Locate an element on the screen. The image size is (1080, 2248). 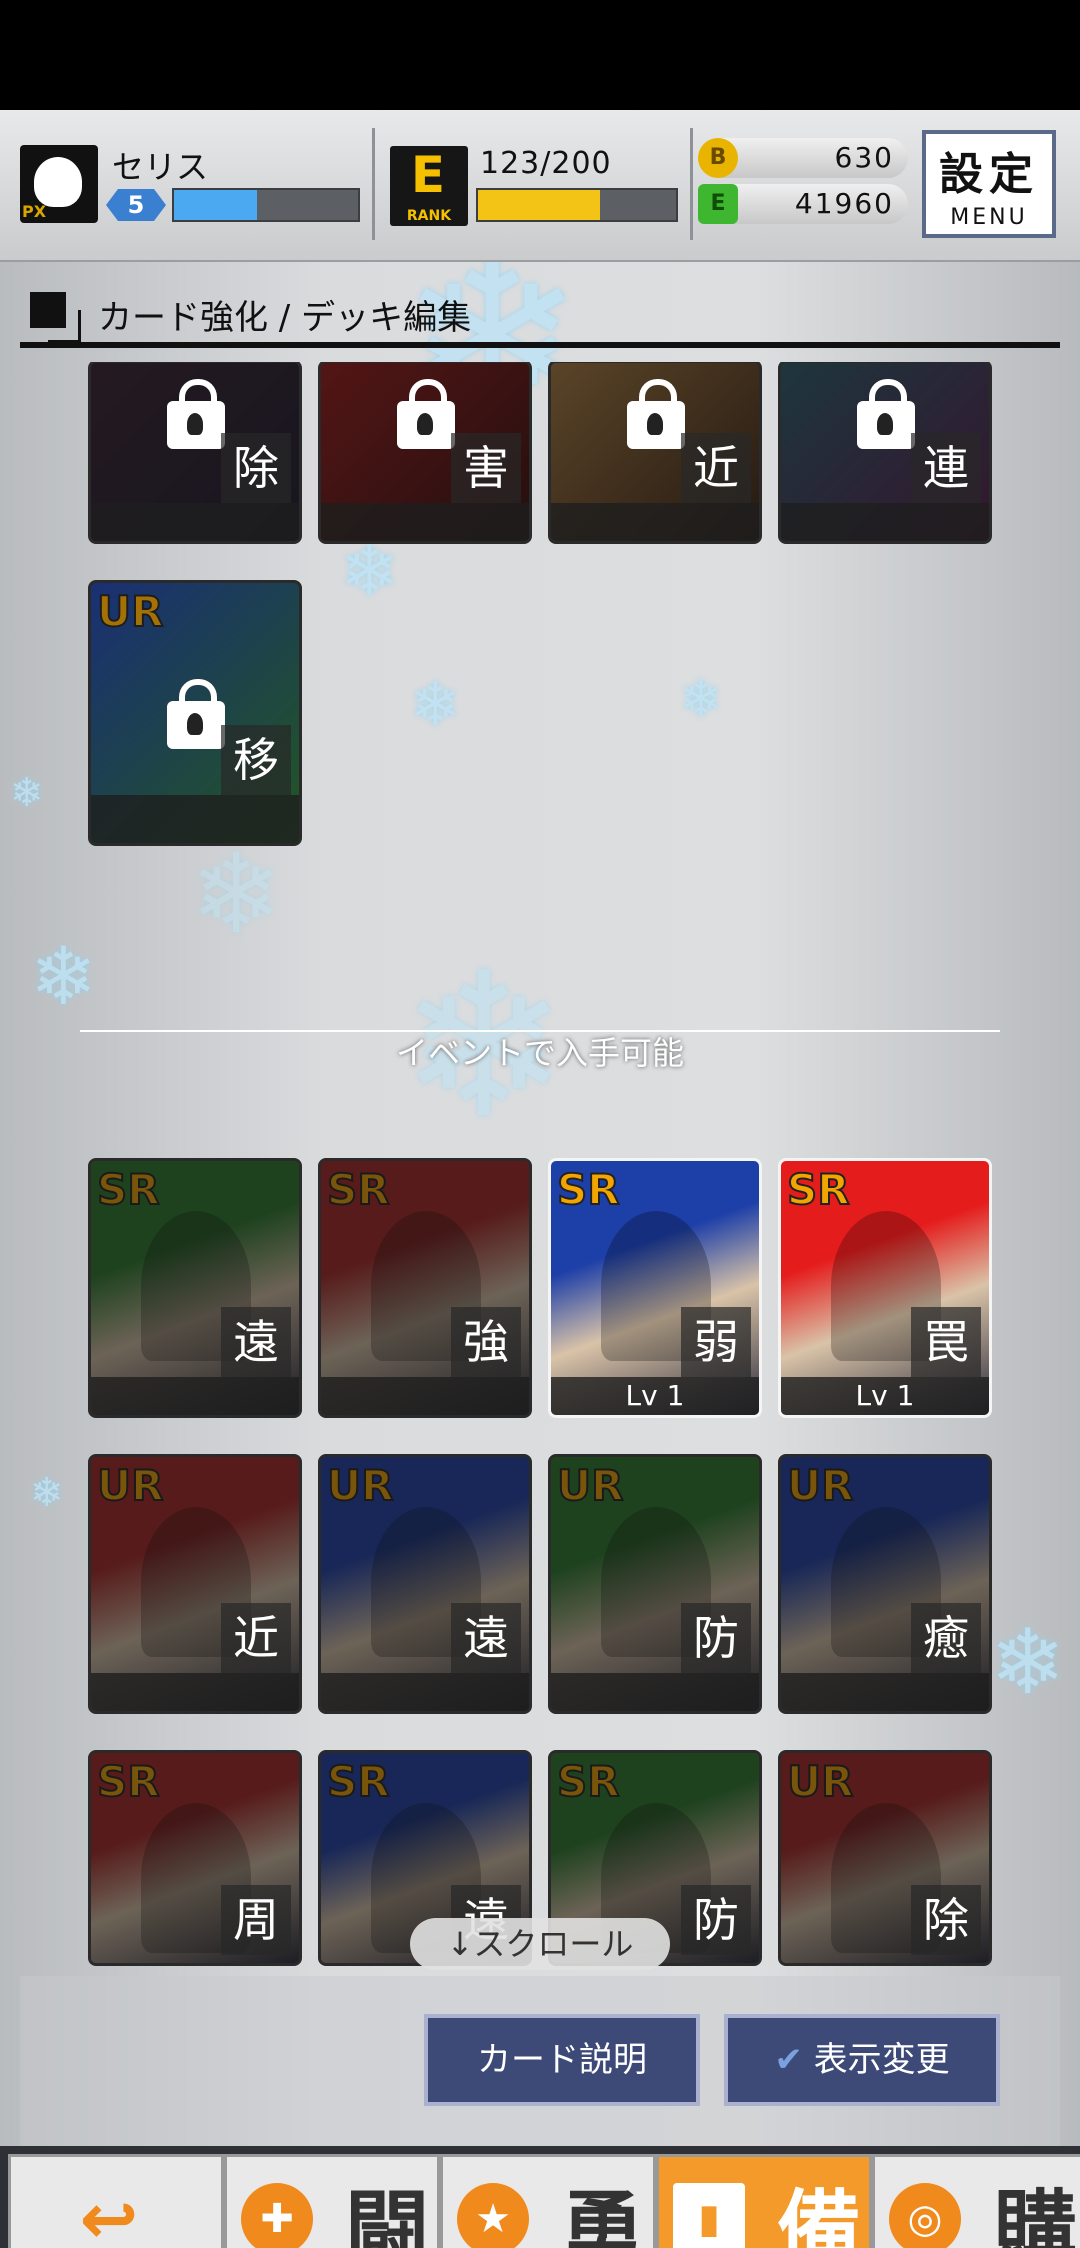
card-tile: SR周 is located at coordinates (195, 1858).